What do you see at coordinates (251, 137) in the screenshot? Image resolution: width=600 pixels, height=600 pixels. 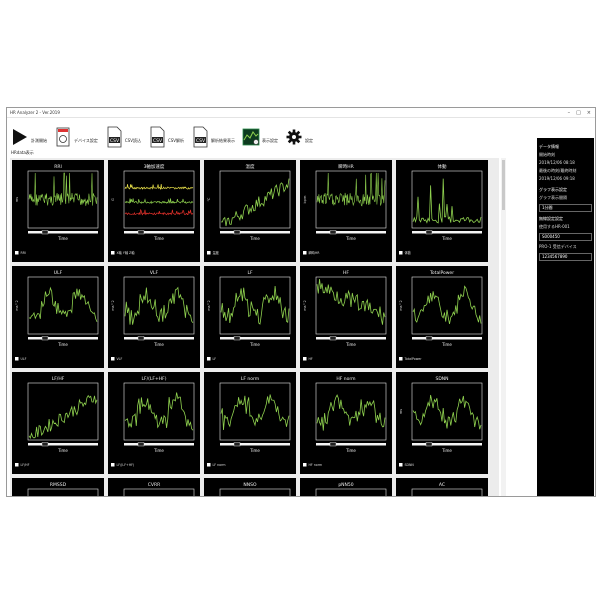 I see `chart-settings-icon` at bounding box center [251, 137].